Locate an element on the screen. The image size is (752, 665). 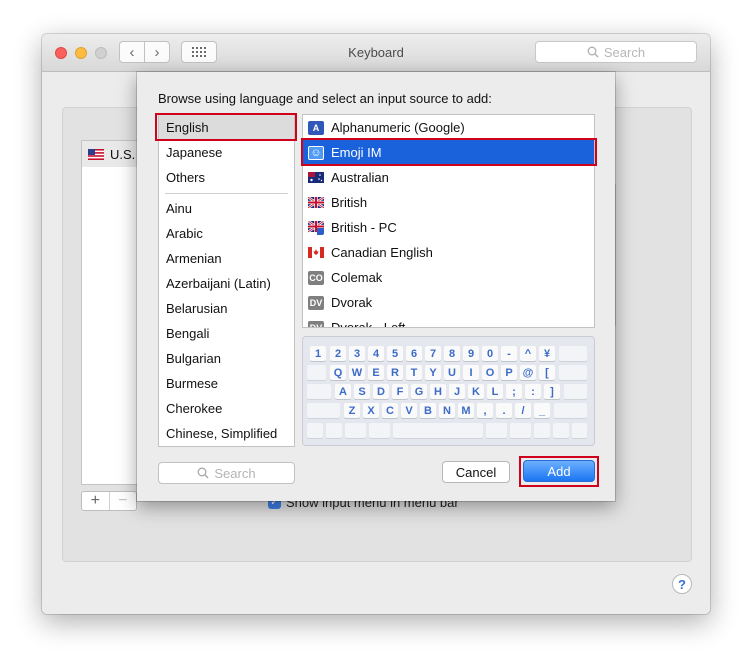
key: T is located at coordinates (414, 372).